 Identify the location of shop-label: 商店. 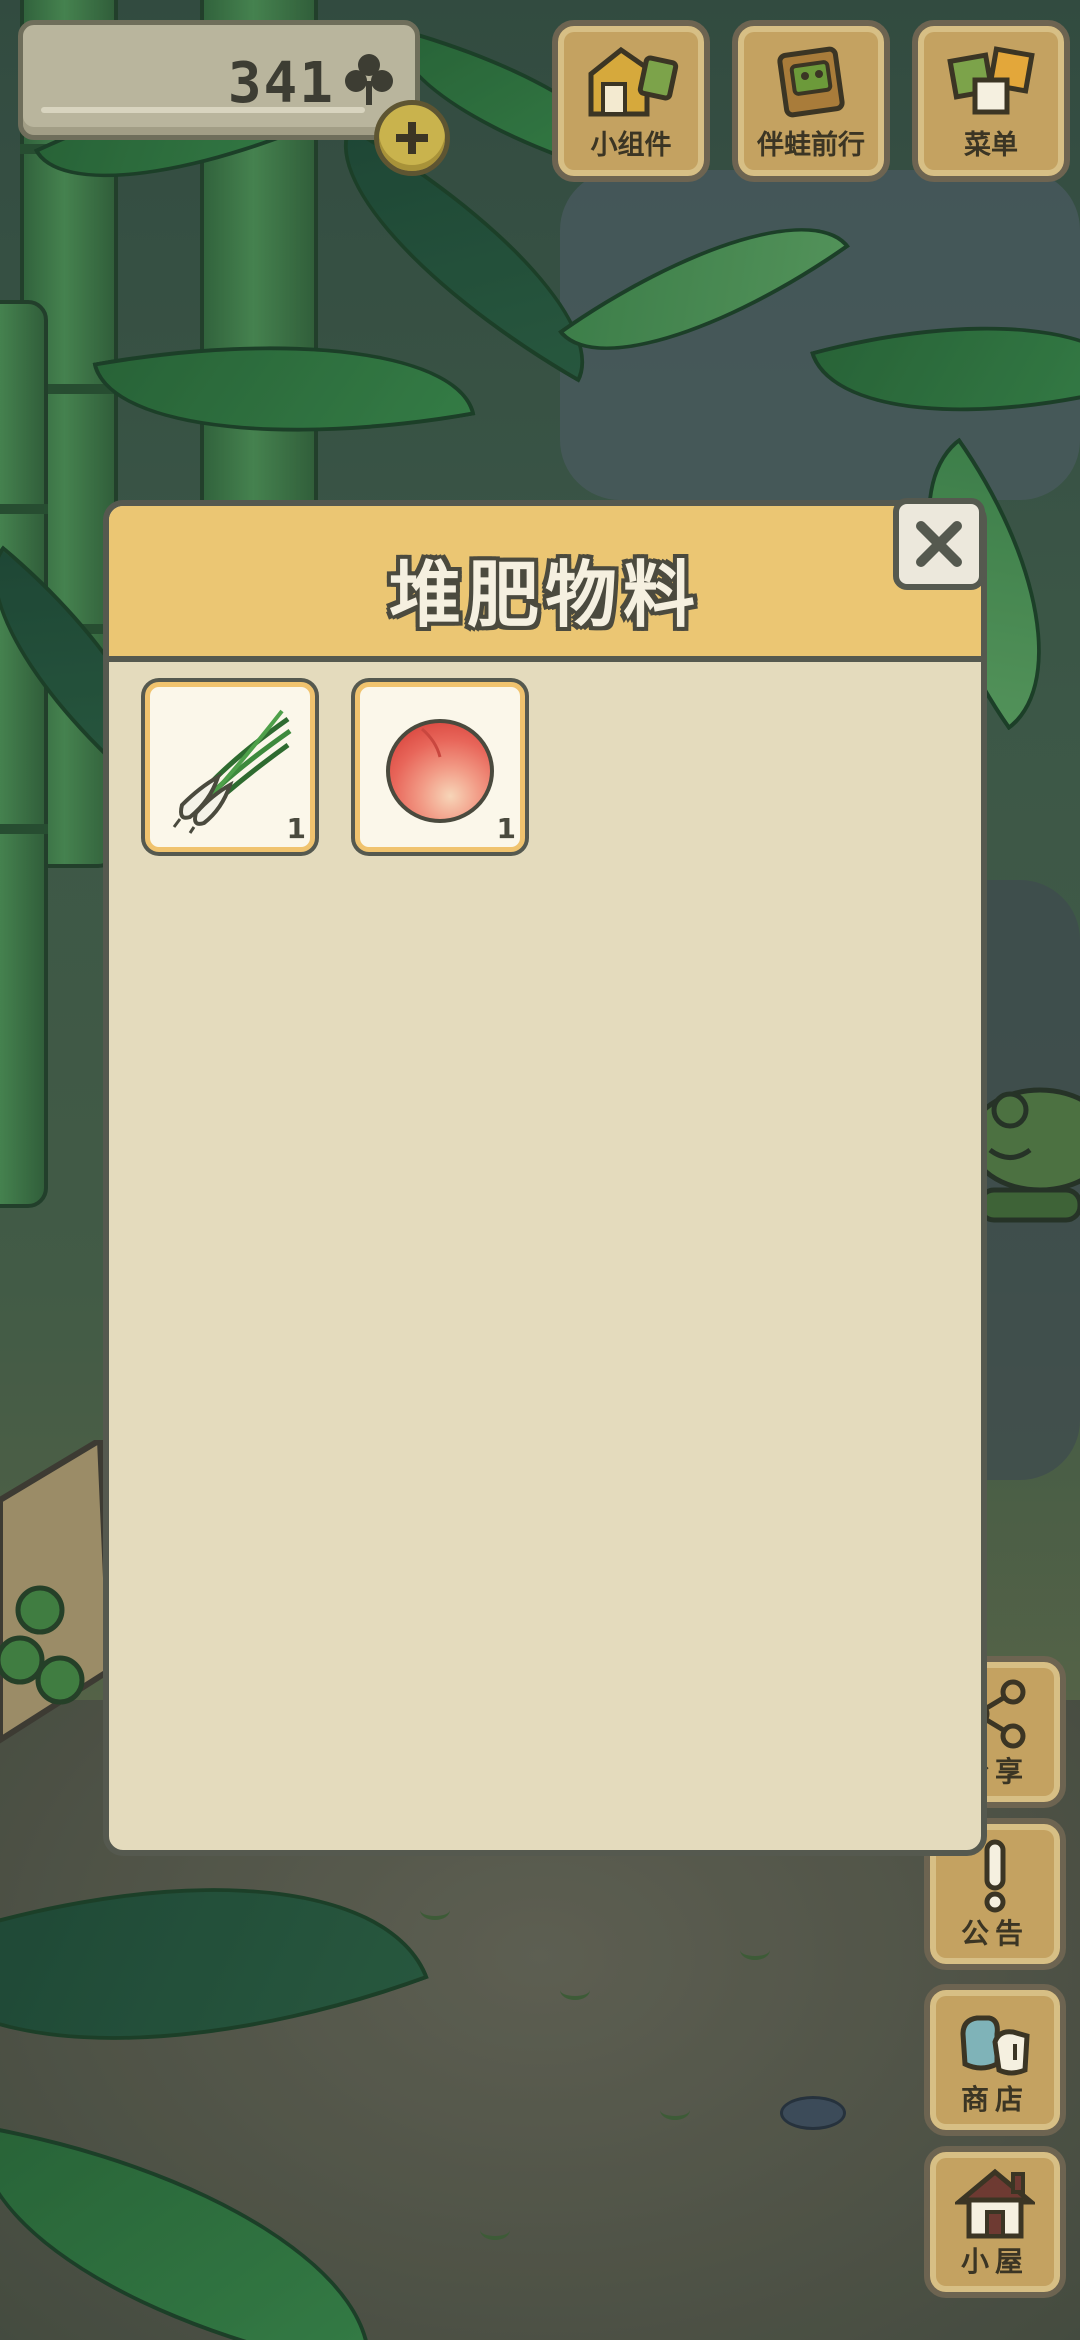
(994, 2099).